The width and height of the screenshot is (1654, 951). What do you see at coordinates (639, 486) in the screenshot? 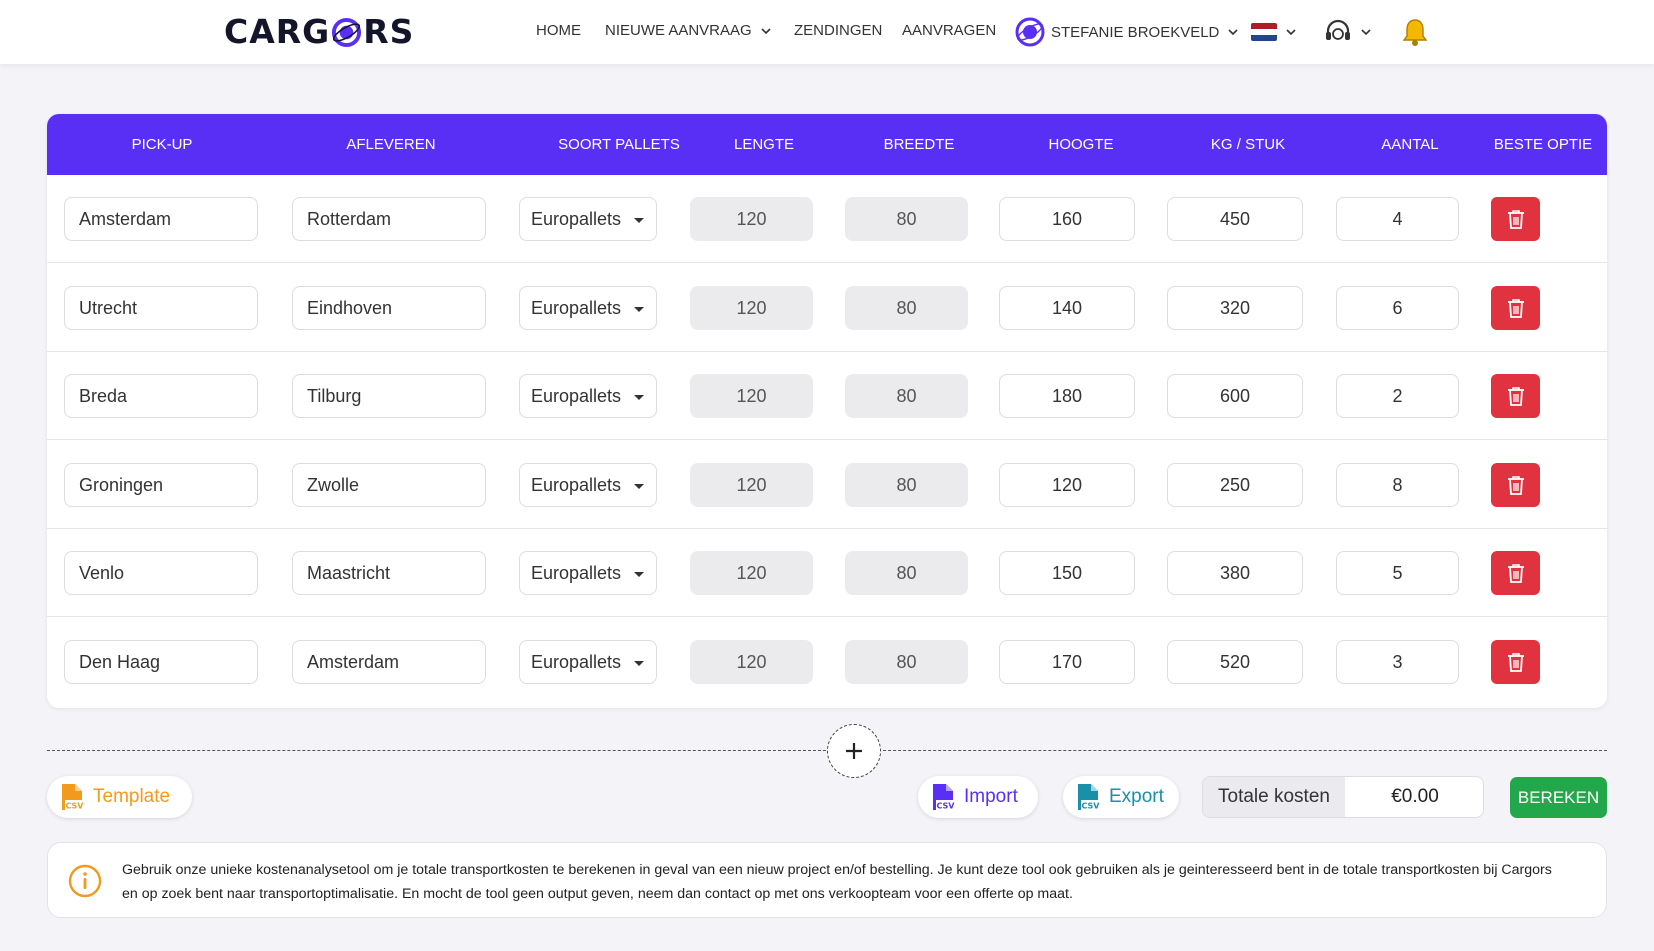
I see `caret-down-icon` at bounding box center [639, 486].